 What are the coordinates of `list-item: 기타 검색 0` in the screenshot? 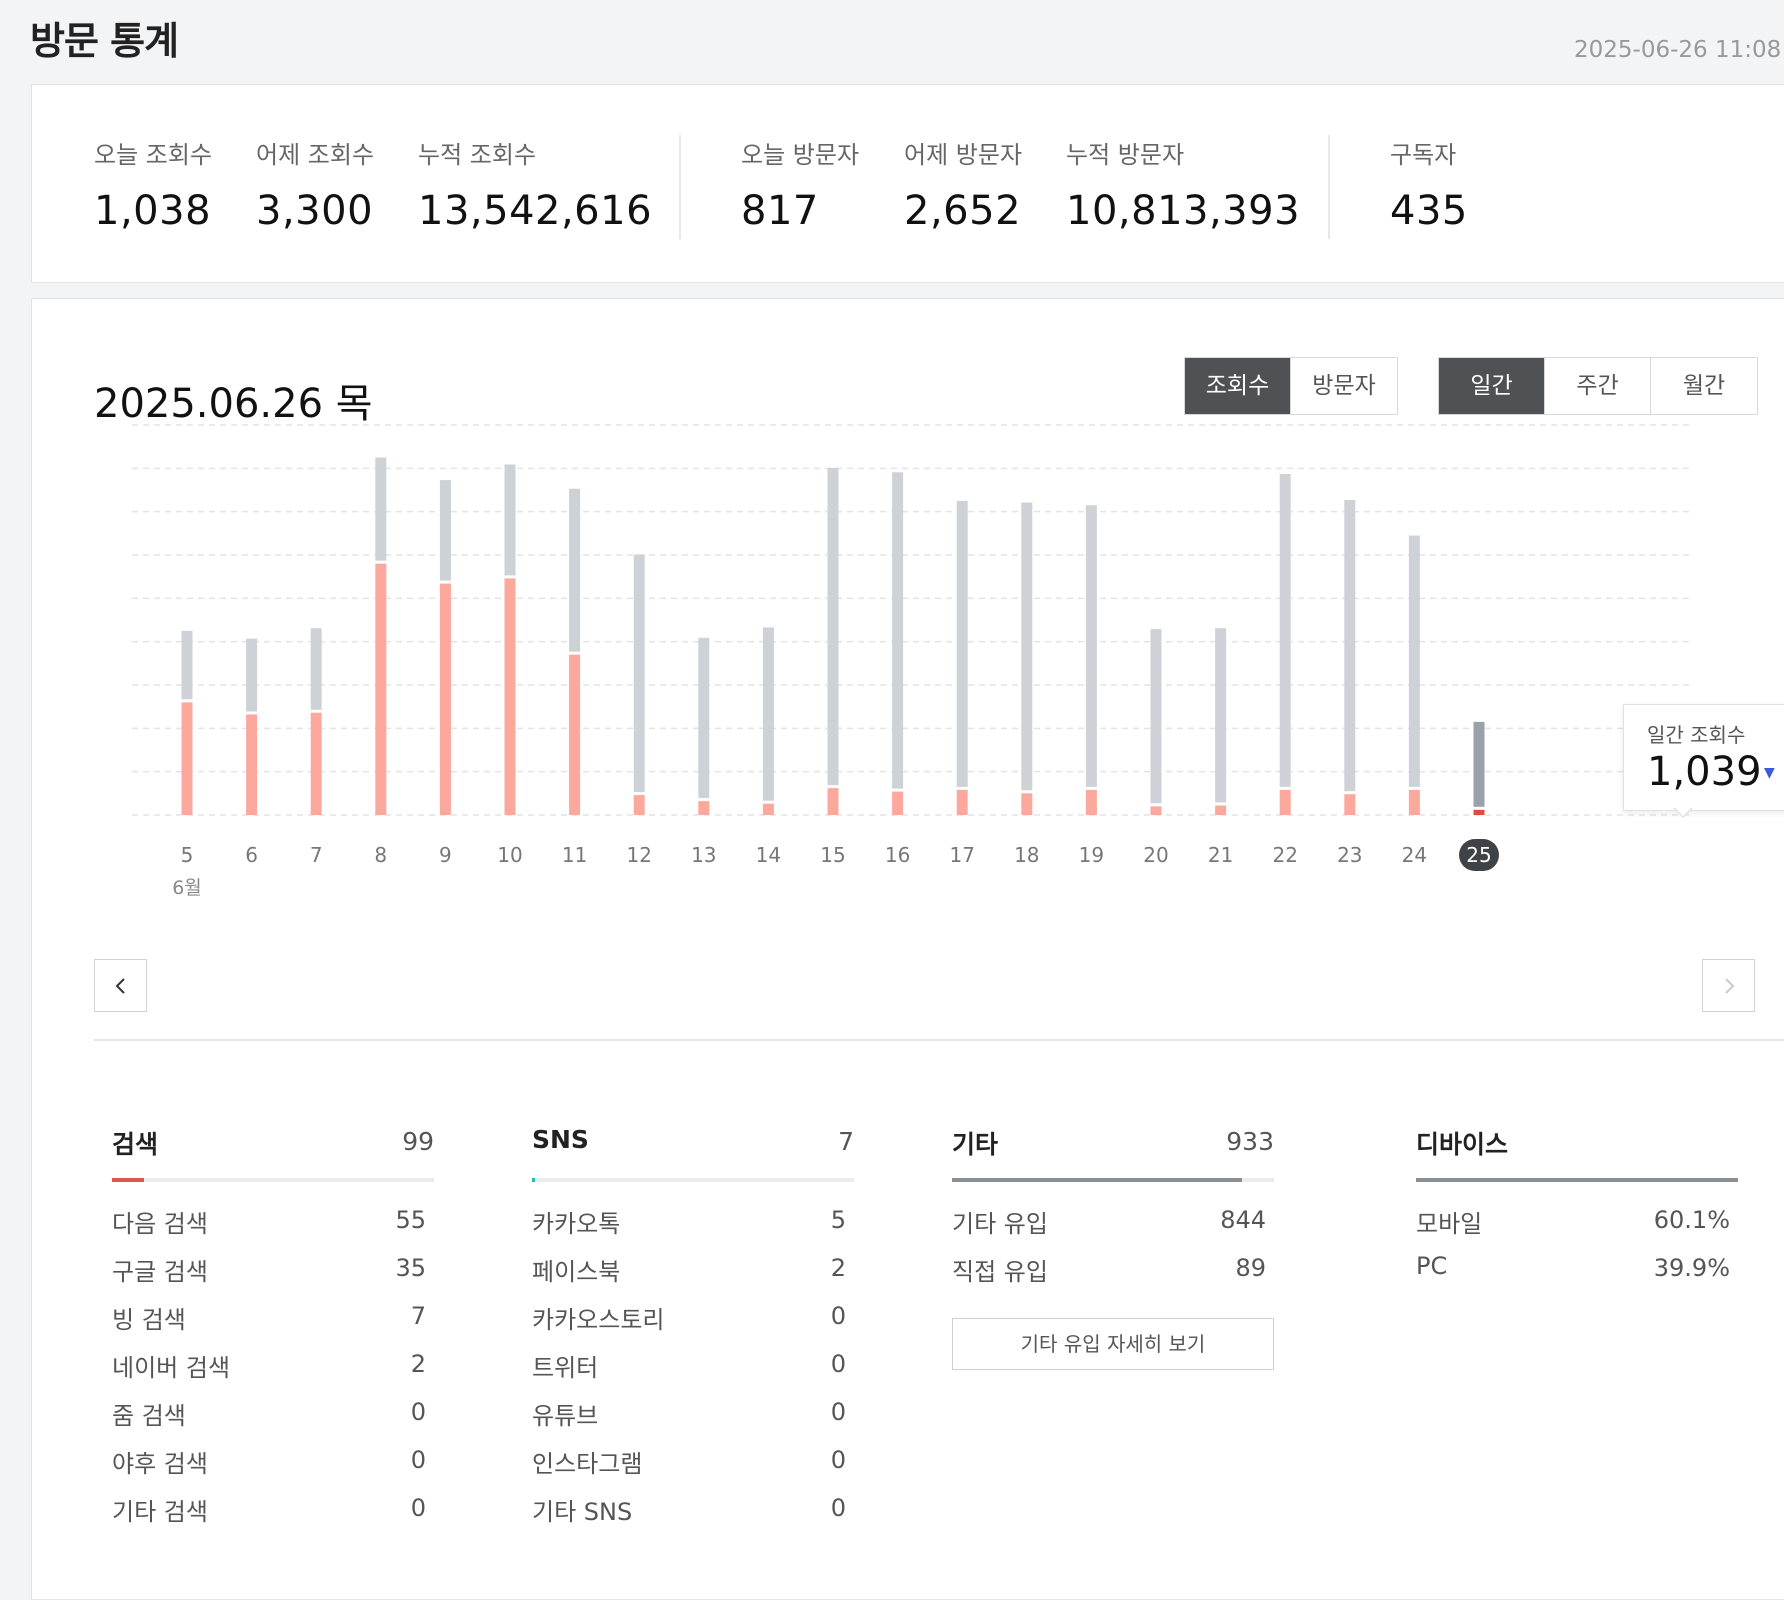 It's located at (273, 1516).